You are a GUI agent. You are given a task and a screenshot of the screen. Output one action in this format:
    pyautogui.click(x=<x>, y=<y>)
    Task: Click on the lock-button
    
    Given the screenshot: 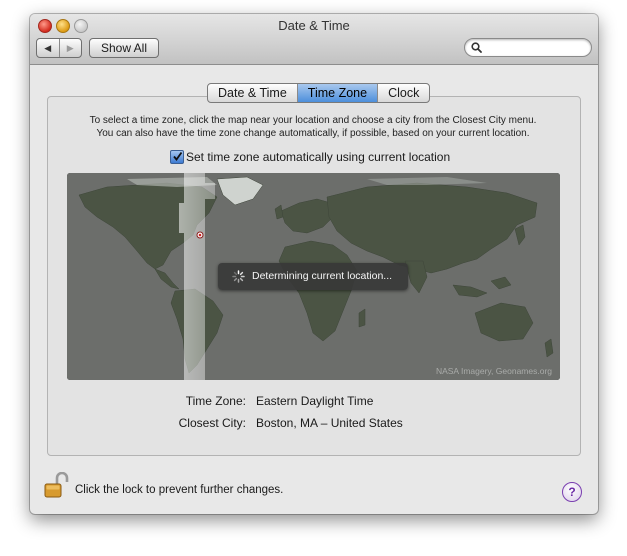 What is the action you would take?
    pyautogui.click(x=56, y=485)
    